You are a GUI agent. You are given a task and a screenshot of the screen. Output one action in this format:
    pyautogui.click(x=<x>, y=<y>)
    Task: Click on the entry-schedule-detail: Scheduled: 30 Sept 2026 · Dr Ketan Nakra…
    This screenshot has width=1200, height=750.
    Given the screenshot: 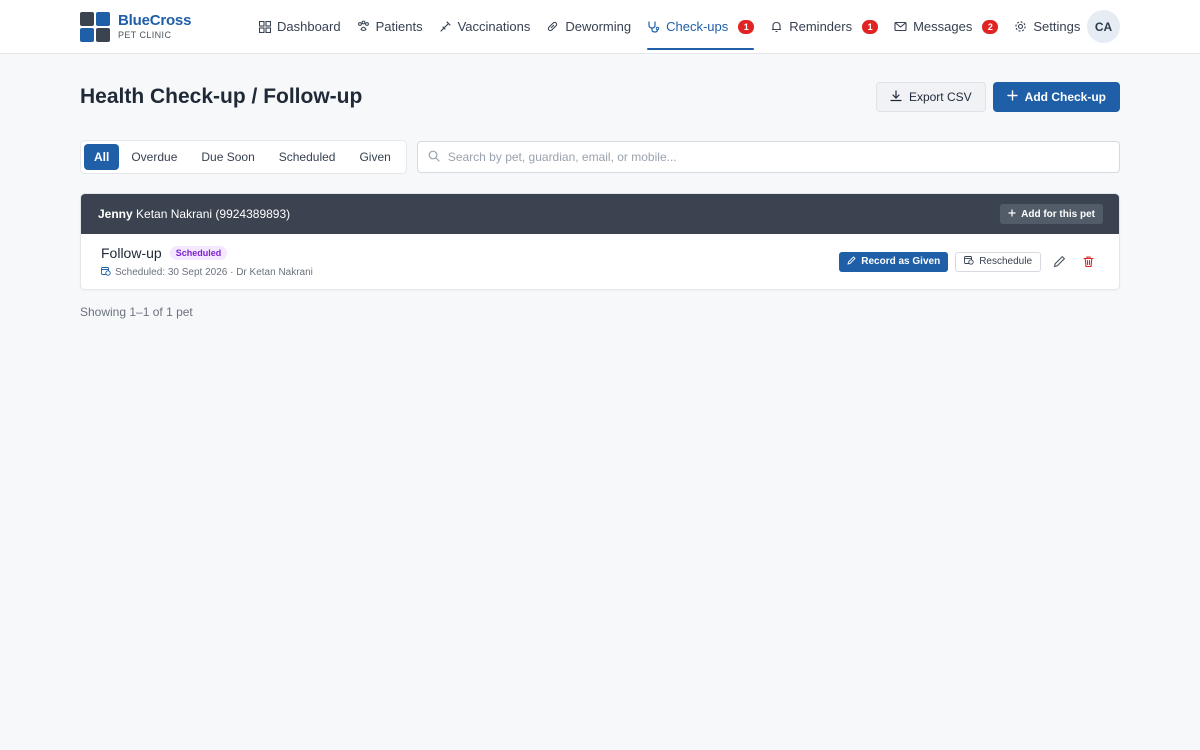 What is the action you would take?
    pyautogui.click(x=214, y=272)
    